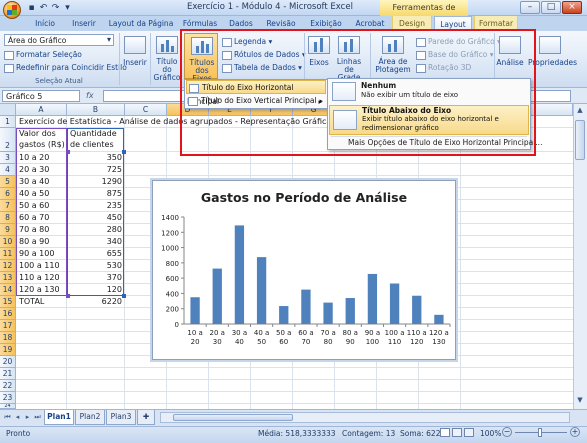 The height and width of the screenshot is (443, 587). What do you see at coordinates (365, 417) in the screenshot?
I see `horizontal-scrollbar` at bounding box center [365, 417].